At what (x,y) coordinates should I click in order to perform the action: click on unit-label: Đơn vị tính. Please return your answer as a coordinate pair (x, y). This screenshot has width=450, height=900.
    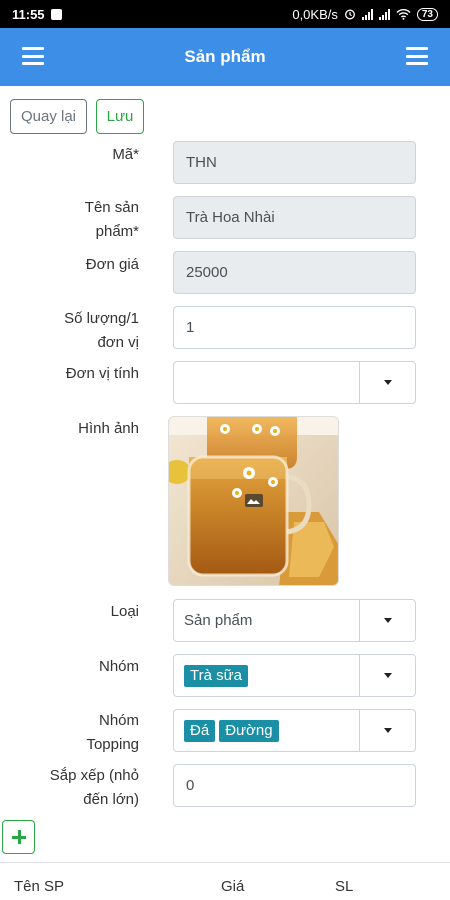
    Looking at the image, I should click on (102, 373).